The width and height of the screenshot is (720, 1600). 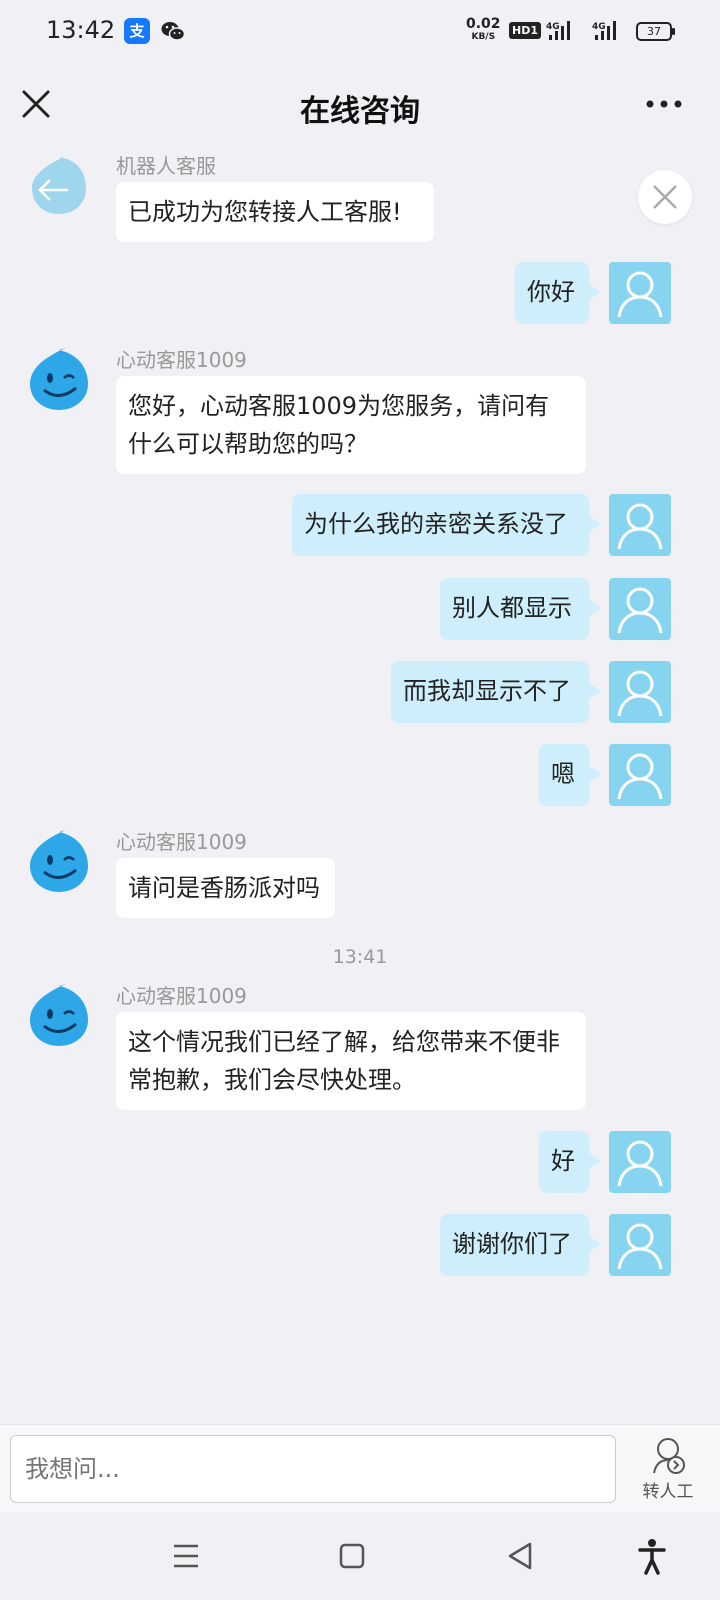 What do you see at coordinates (570, 775) in the screenshot?
I see `message-bubble-user: 嗯` at bounding box center [570, 775].